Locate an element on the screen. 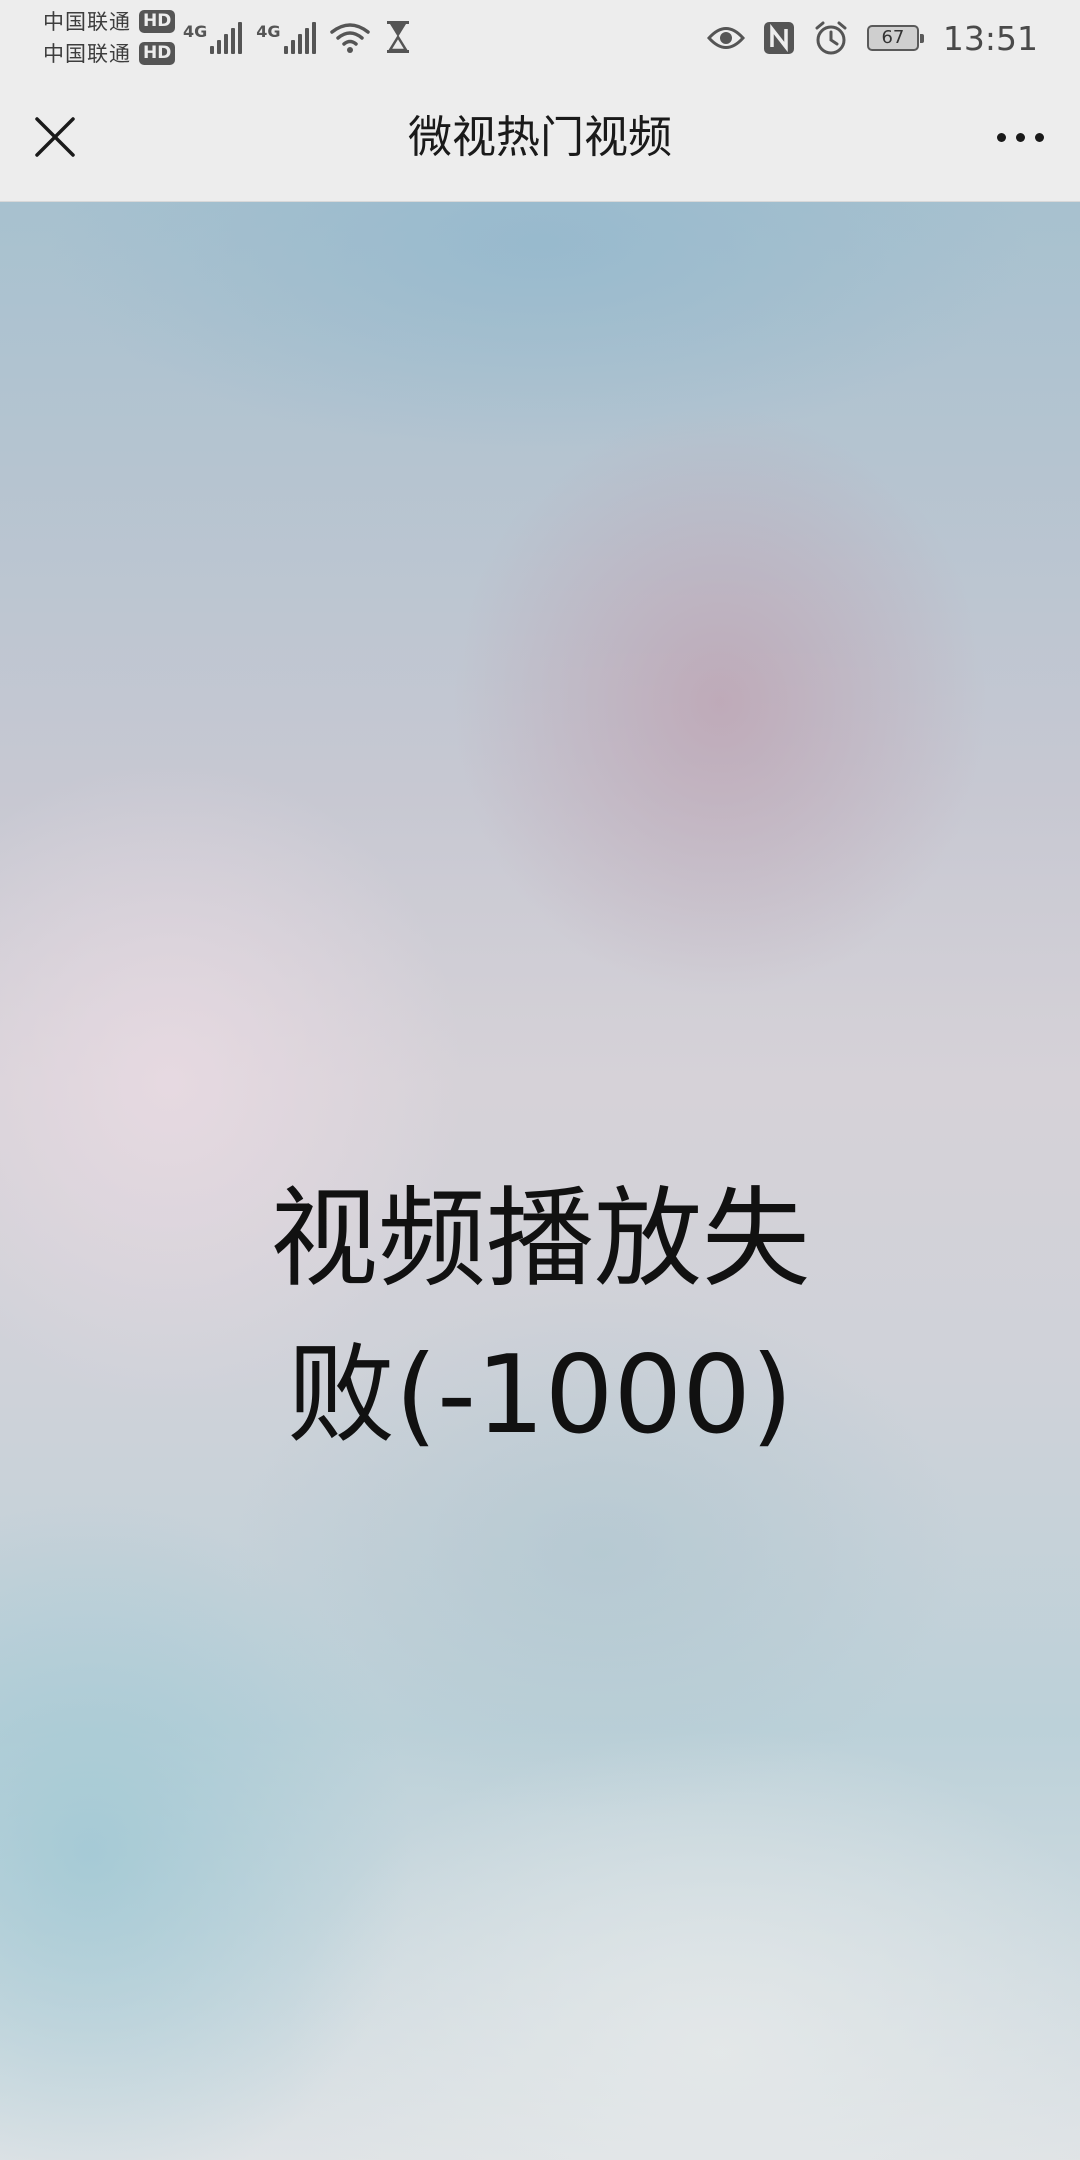 The height and width of the screenshot is (2160, 1080). carrier-line-2: 中国联通 HD is located at coordinates (109, 53).